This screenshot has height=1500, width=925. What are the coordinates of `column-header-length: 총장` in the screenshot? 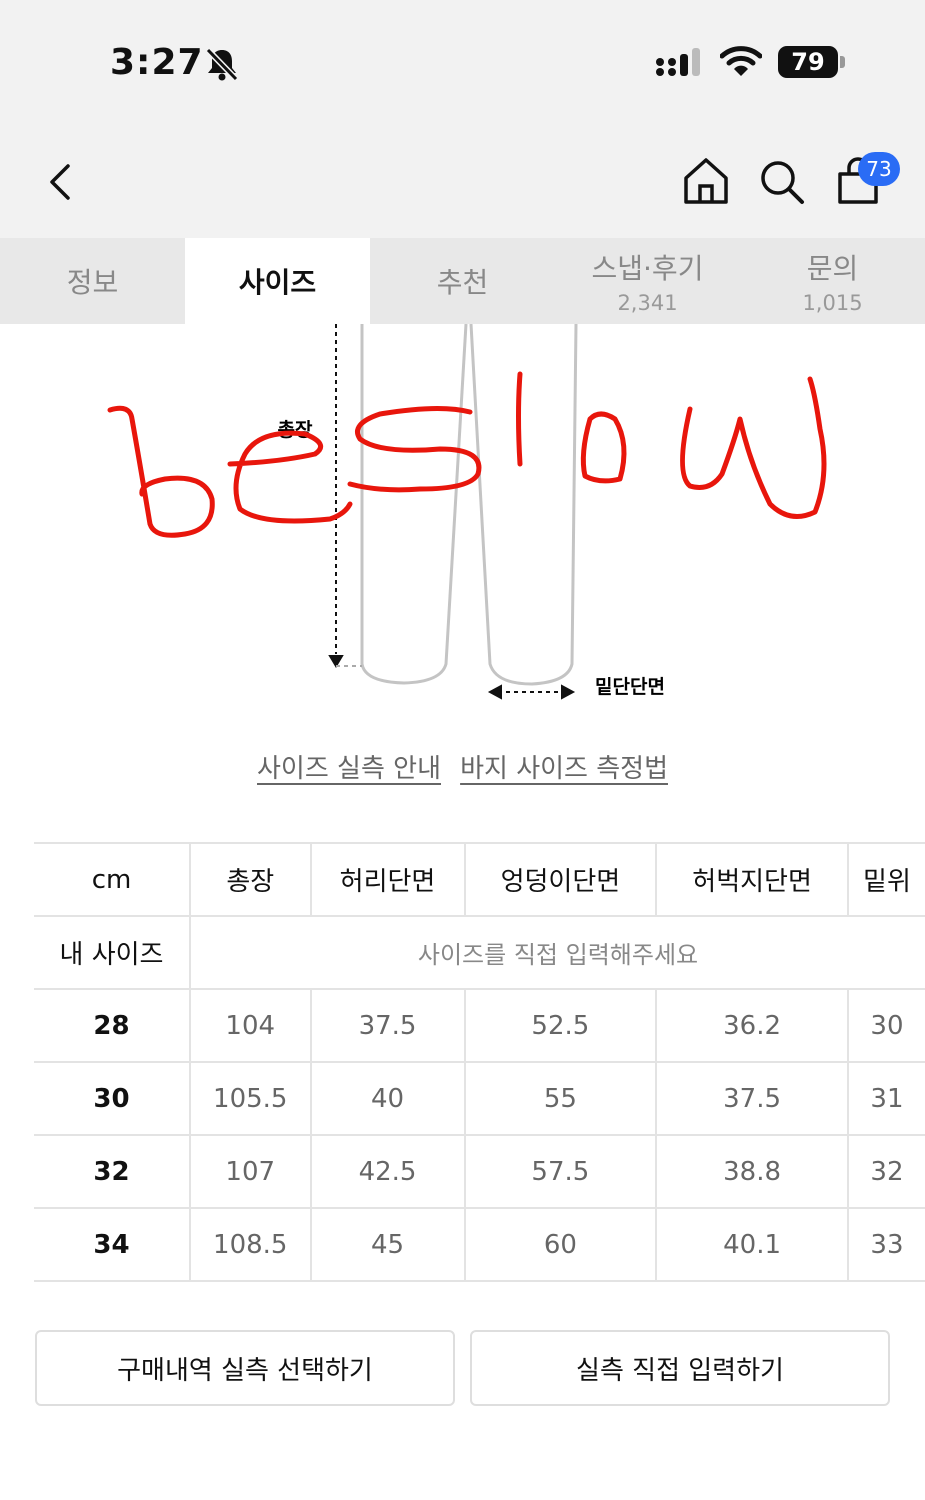 It's located at (250, 879).